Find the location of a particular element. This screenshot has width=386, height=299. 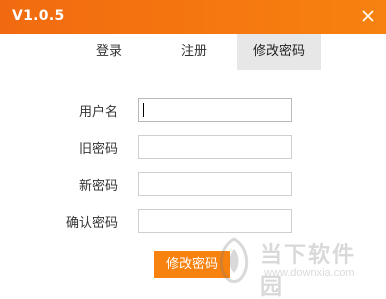

username-label: 用户名 is located at coordinates (98, 112).